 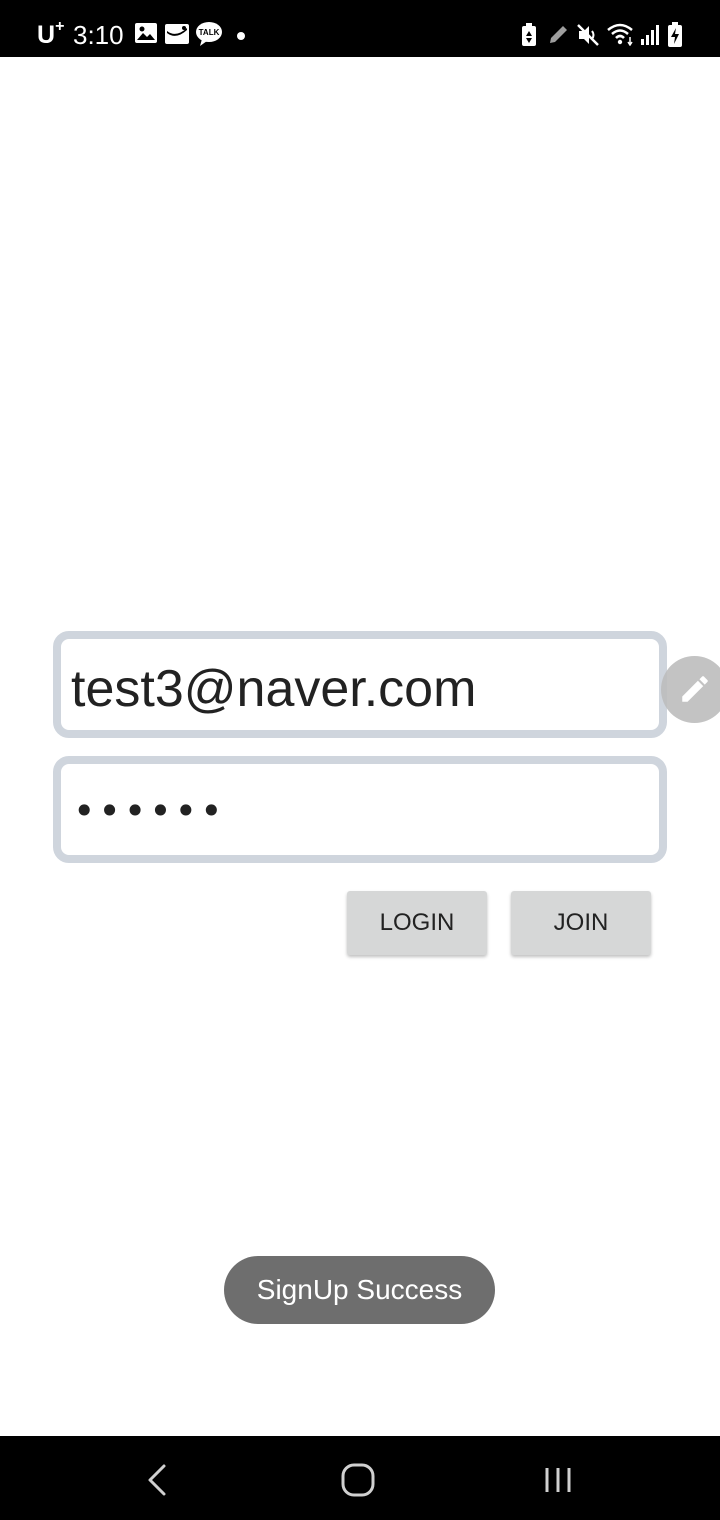 I want to click on battery-saver-icon, so click(x=529, y=34).